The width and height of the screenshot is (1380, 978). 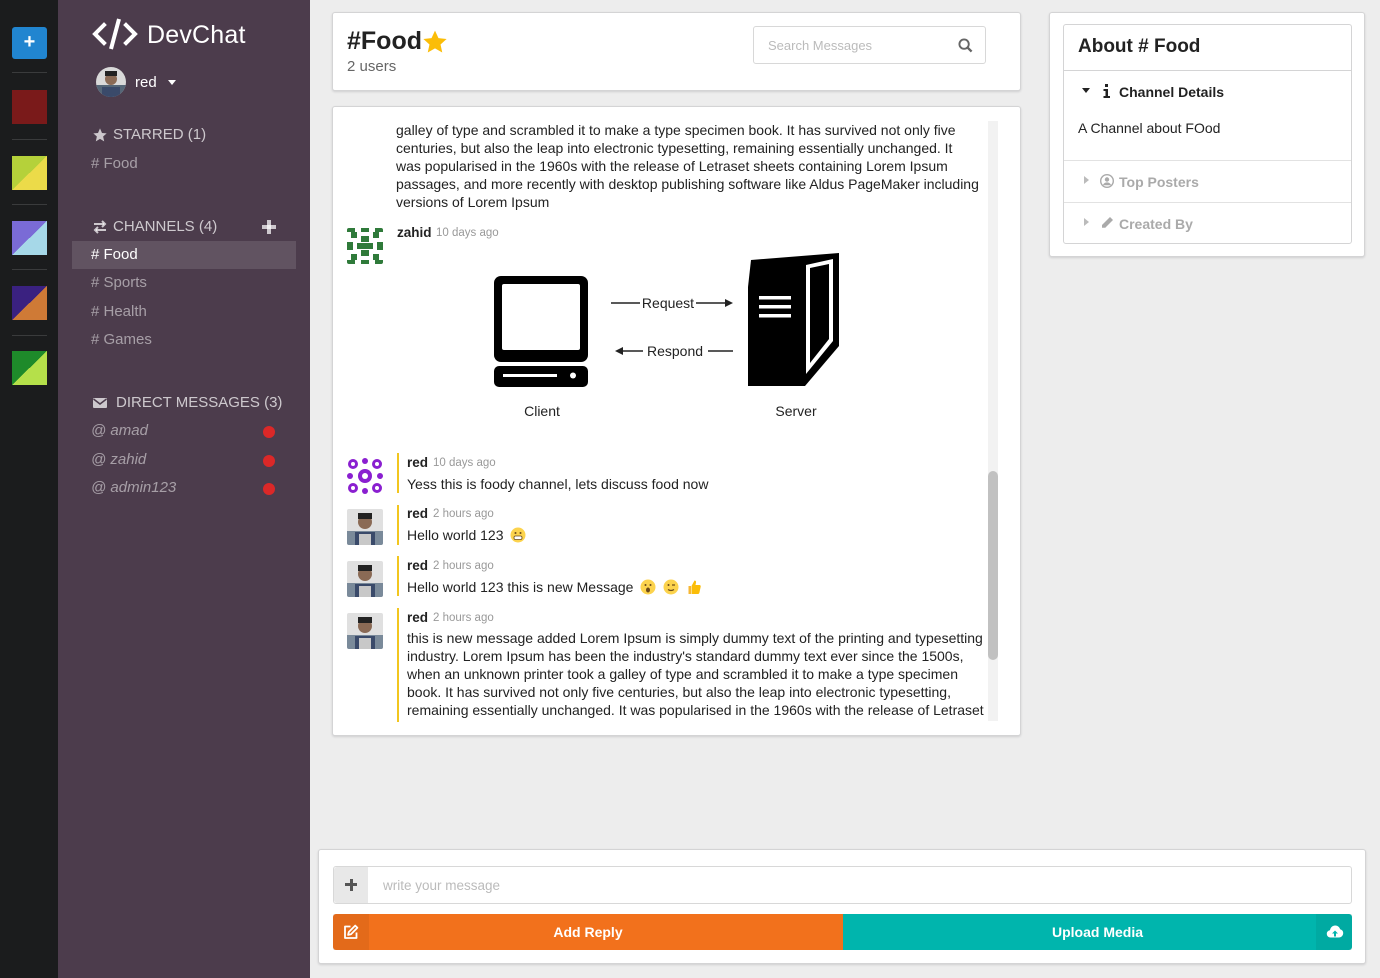 I want to click on exchange-icon, so click(x=100, y=227).